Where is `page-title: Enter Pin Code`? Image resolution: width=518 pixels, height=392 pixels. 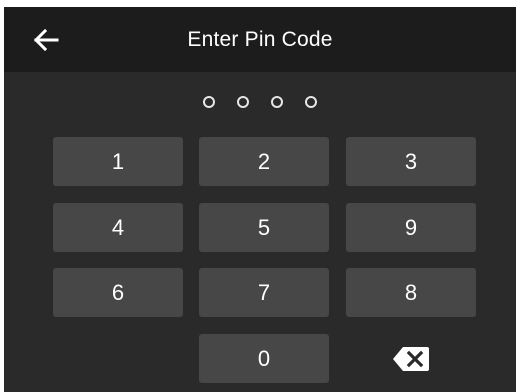 page-title: Enter Pin Code is located at coordinates (260, 39).